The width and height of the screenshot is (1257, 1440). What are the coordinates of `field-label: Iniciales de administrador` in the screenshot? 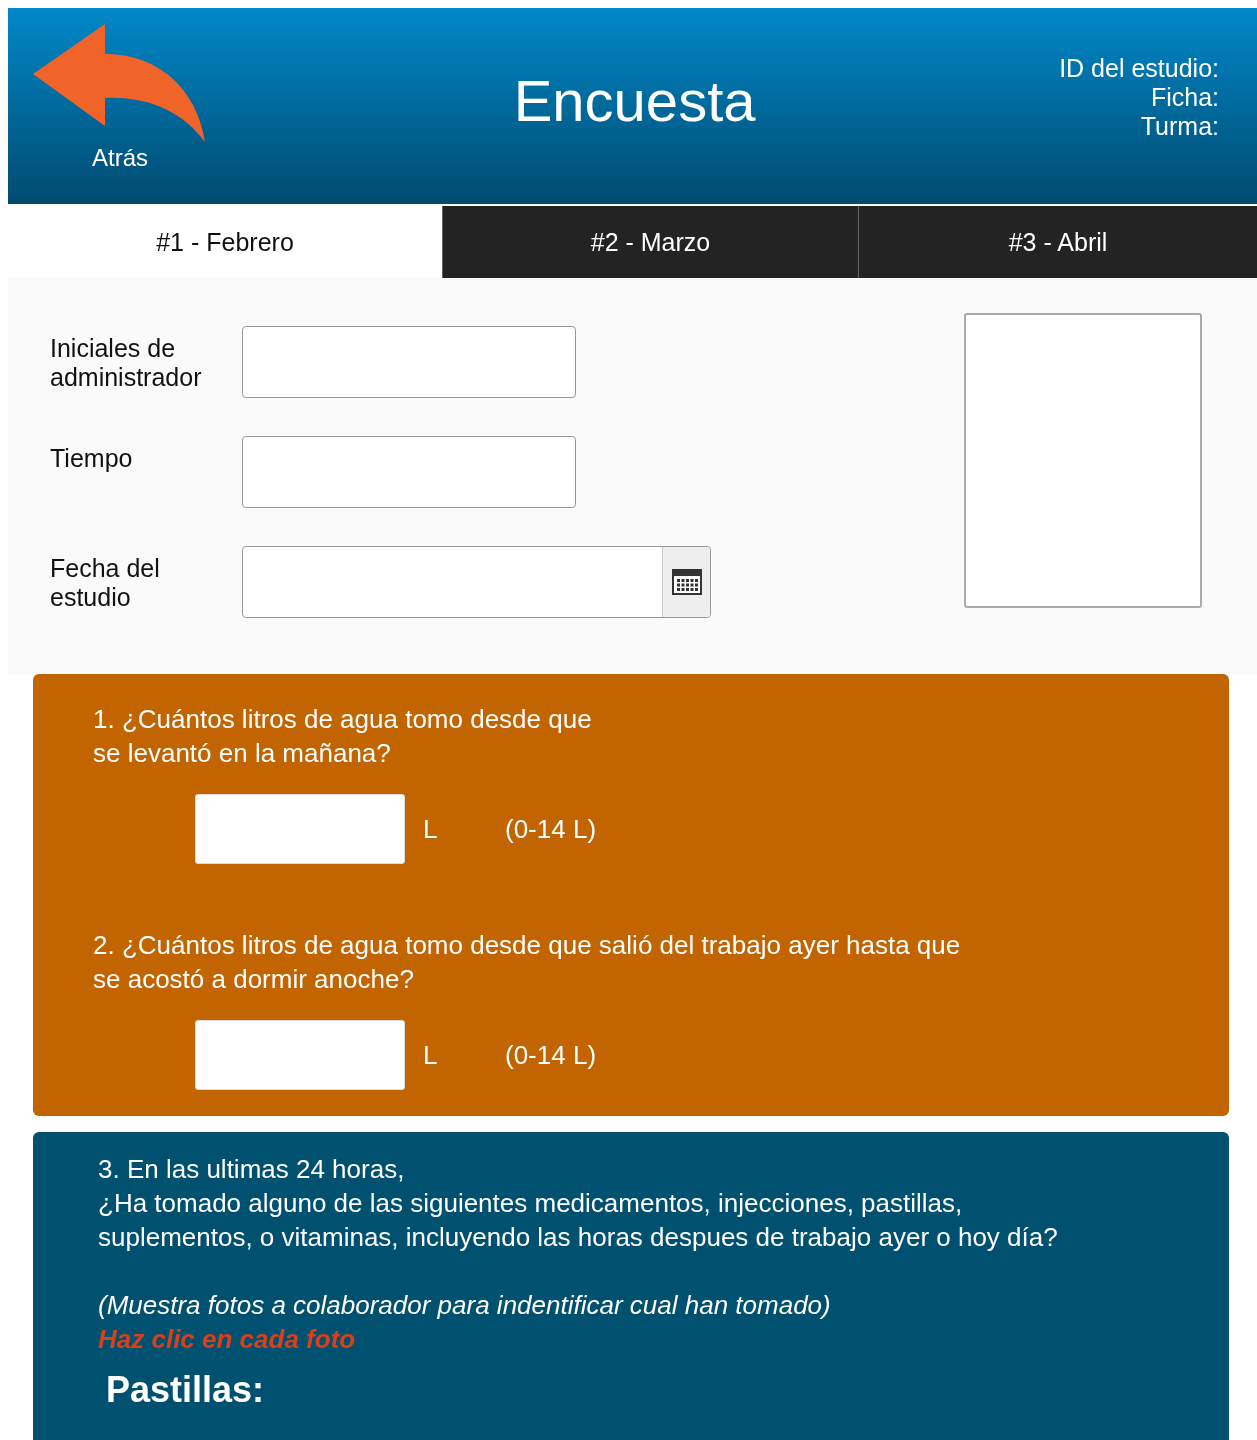 It's located at (126, 362).